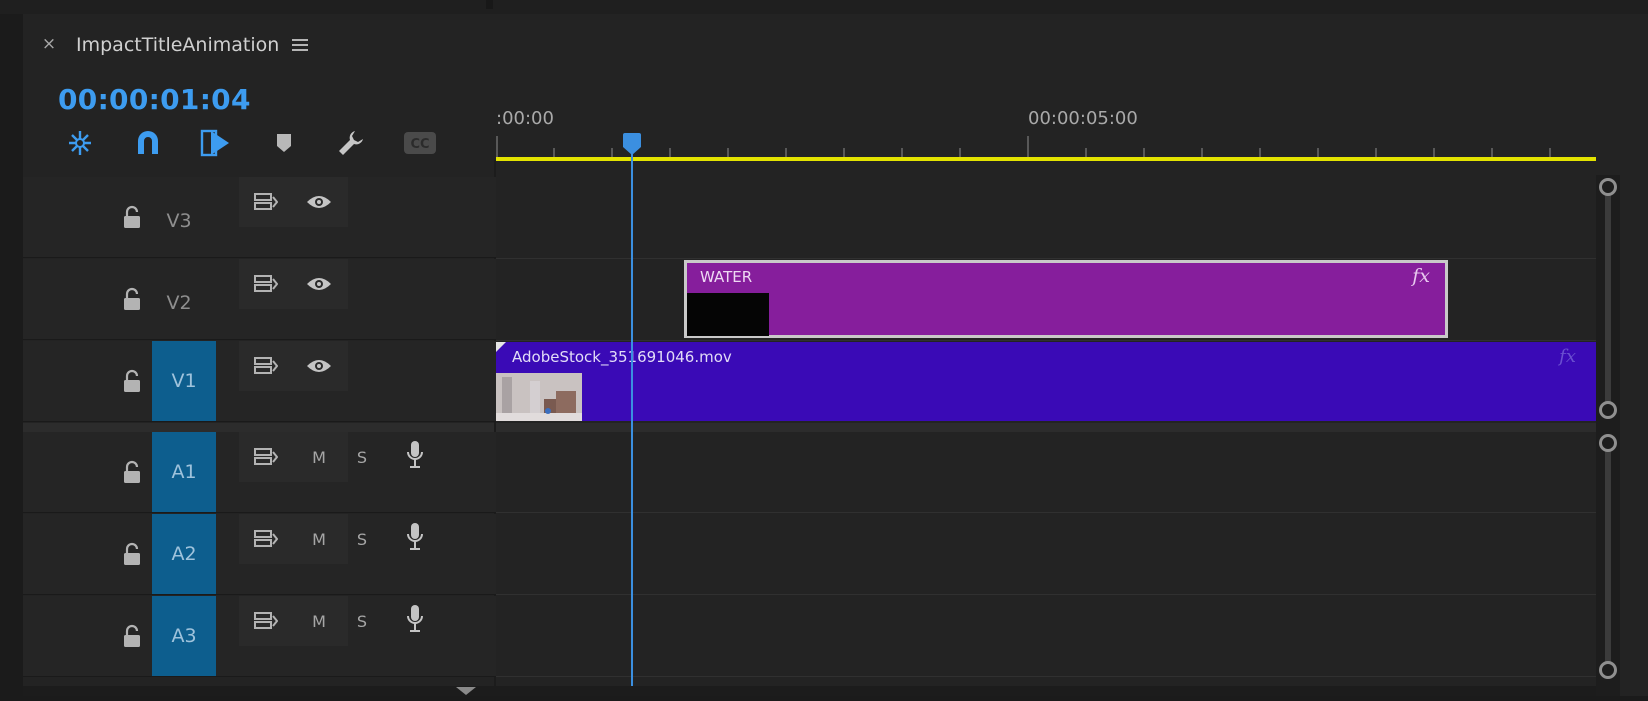  Describe the element at coordinates (177, 45) in the screenshot. I see `sequence-tab-title: ImpactTitleAnimation` at that location.